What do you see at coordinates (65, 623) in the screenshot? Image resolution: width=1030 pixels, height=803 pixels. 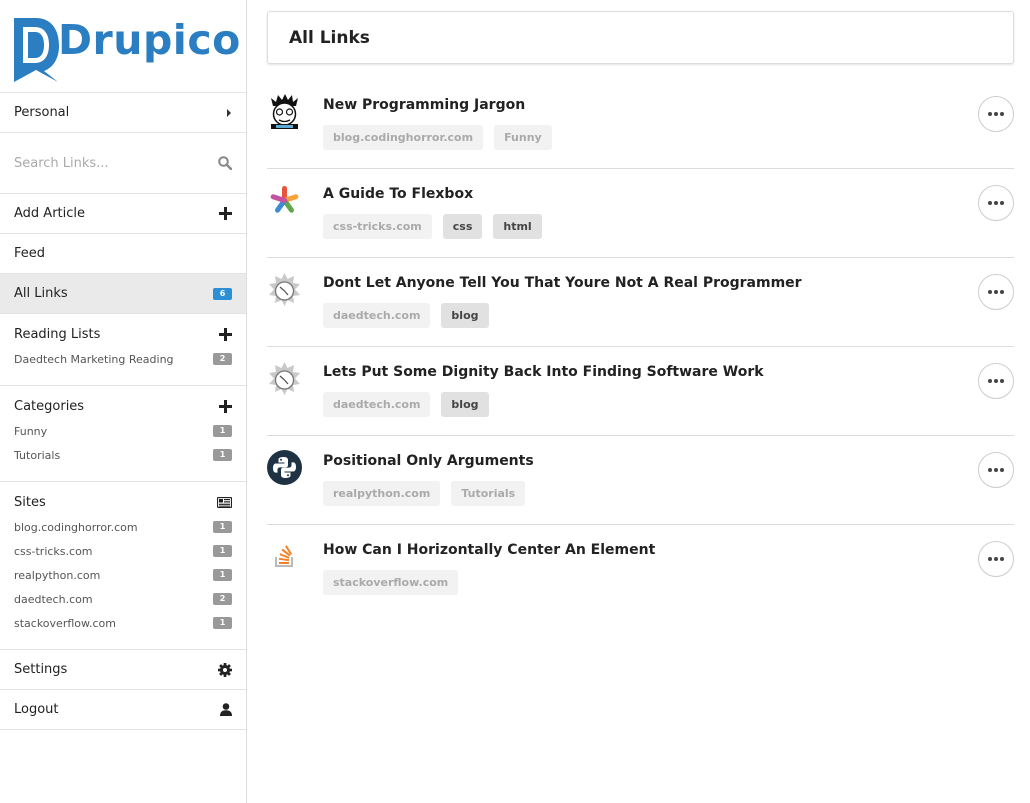 I see `site-item-label: stackoverflow.com` at bounding box center [65, 623].